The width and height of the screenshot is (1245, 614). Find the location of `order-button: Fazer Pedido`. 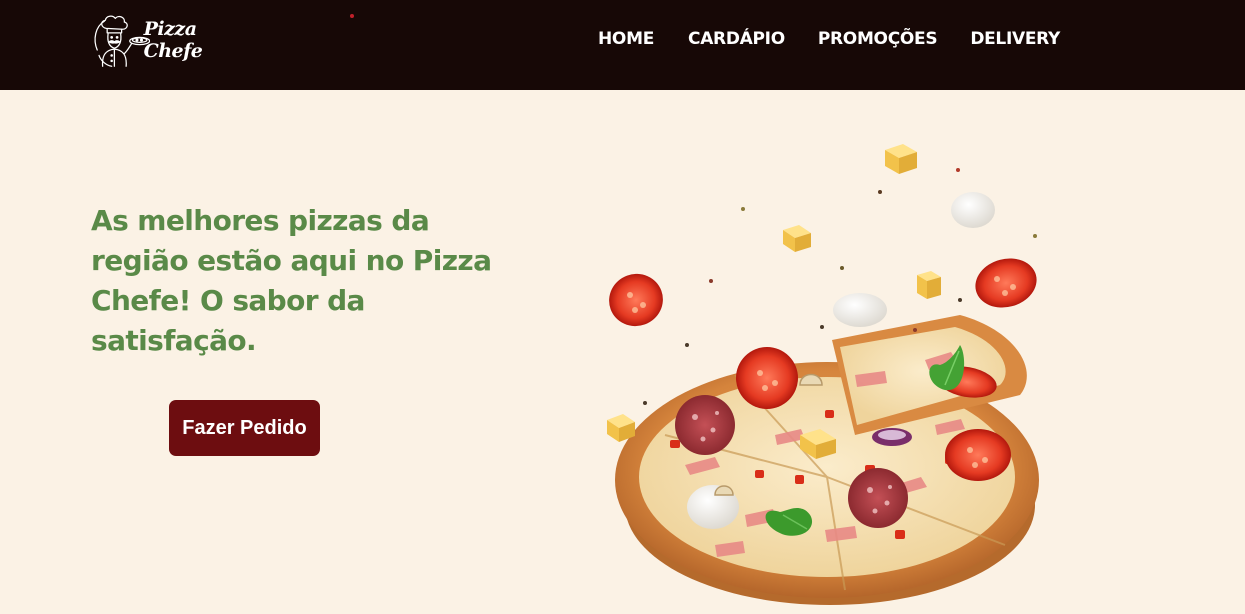

order-button: Fazer Pedido is located at coordinates (244, 428).